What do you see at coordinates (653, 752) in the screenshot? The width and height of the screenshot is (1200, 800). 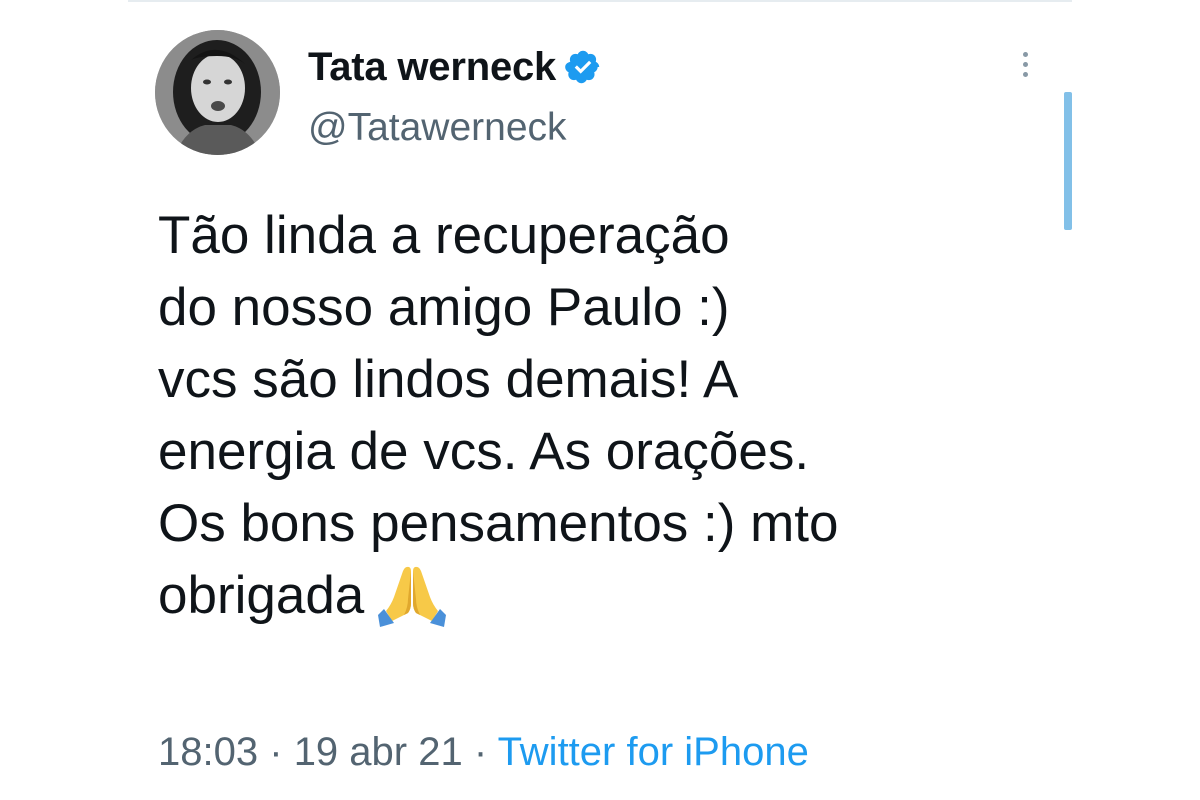 I see `tweet-source-link: Twitter for iPhone` at bounding box center [653, 752].